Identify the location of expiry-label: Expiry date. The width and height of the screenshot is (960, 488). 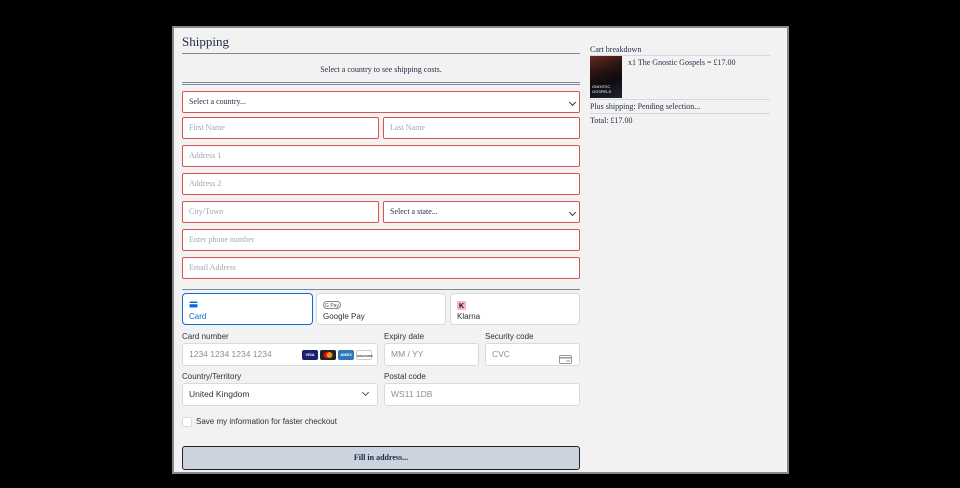
(404, 336).